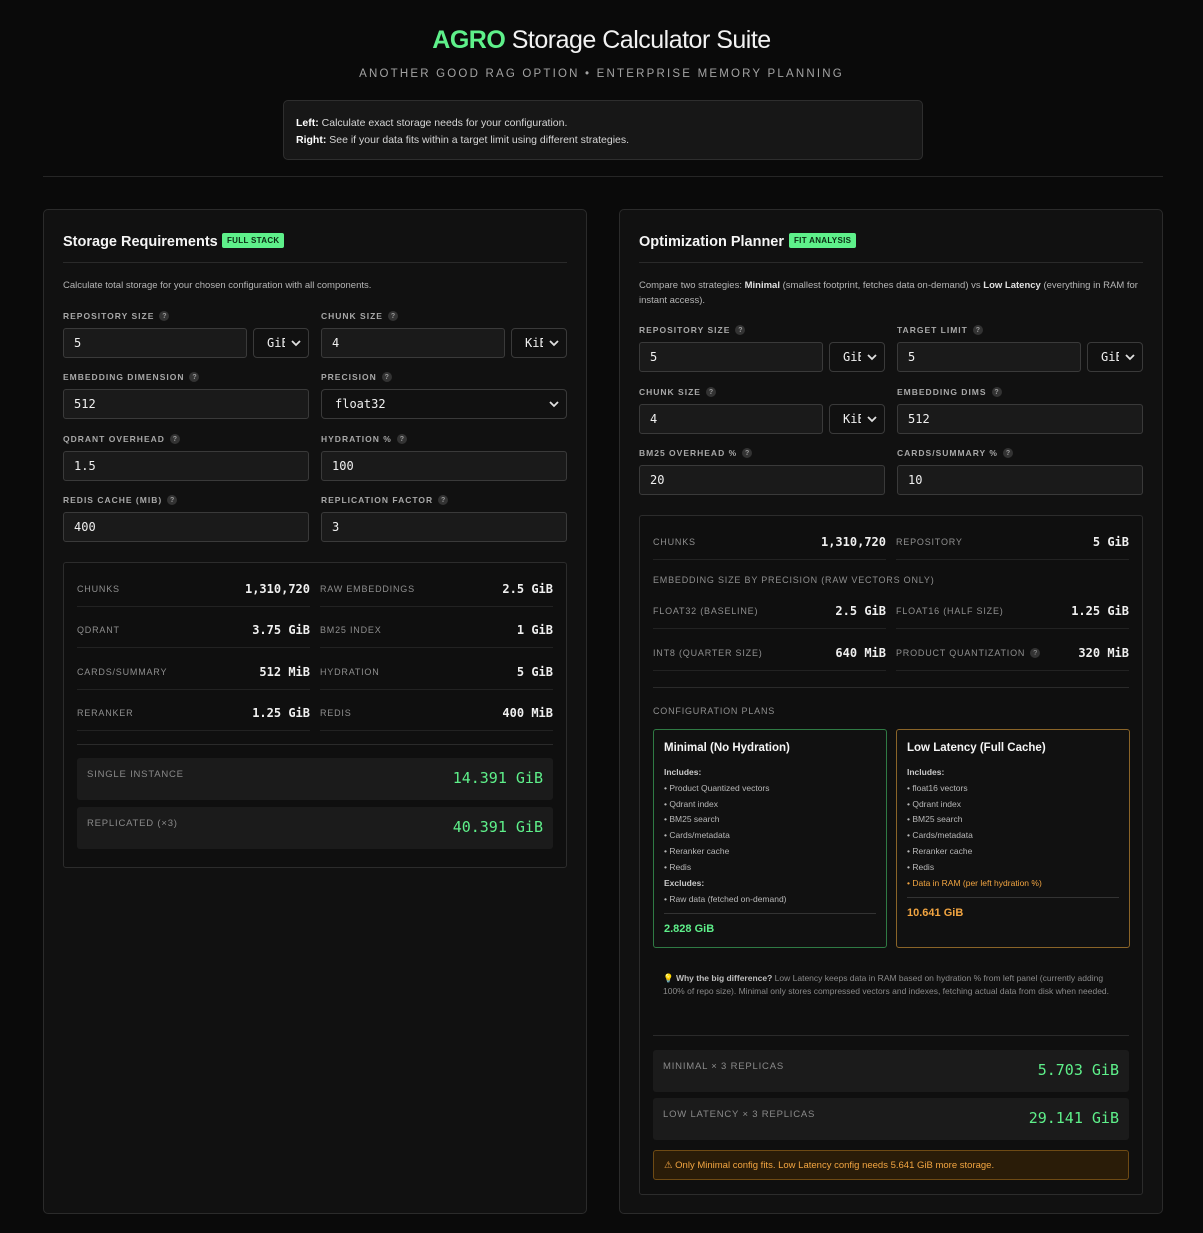 The width and height of the screenshot is (1203, 1233). I want to click on reranker-label: RERANKER, so click(105, 713).